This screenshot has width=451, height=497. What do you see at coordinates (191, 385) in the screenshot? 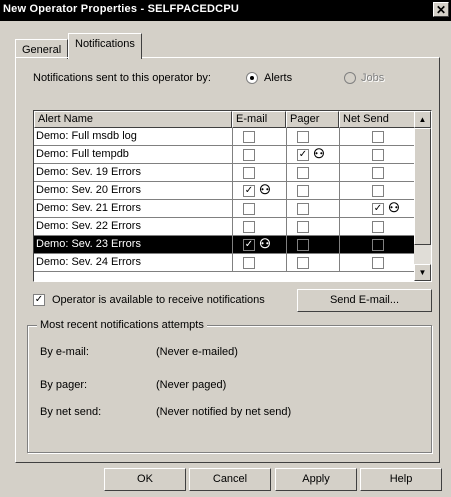
I see `recent-pager-value: (Never paged)` at bounding box center [191, 385].